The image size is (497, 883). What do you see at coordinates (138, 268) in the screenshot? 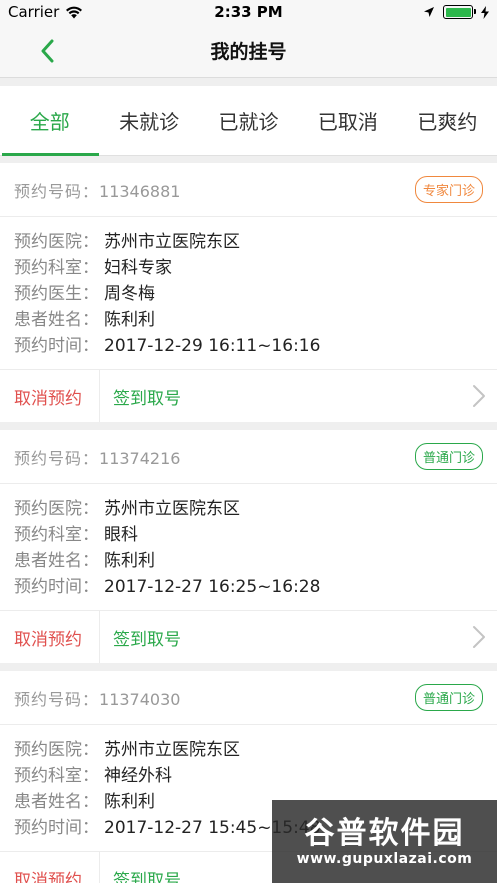
I see `detail-value: 妇科专家` at bounding box center [138, 268].